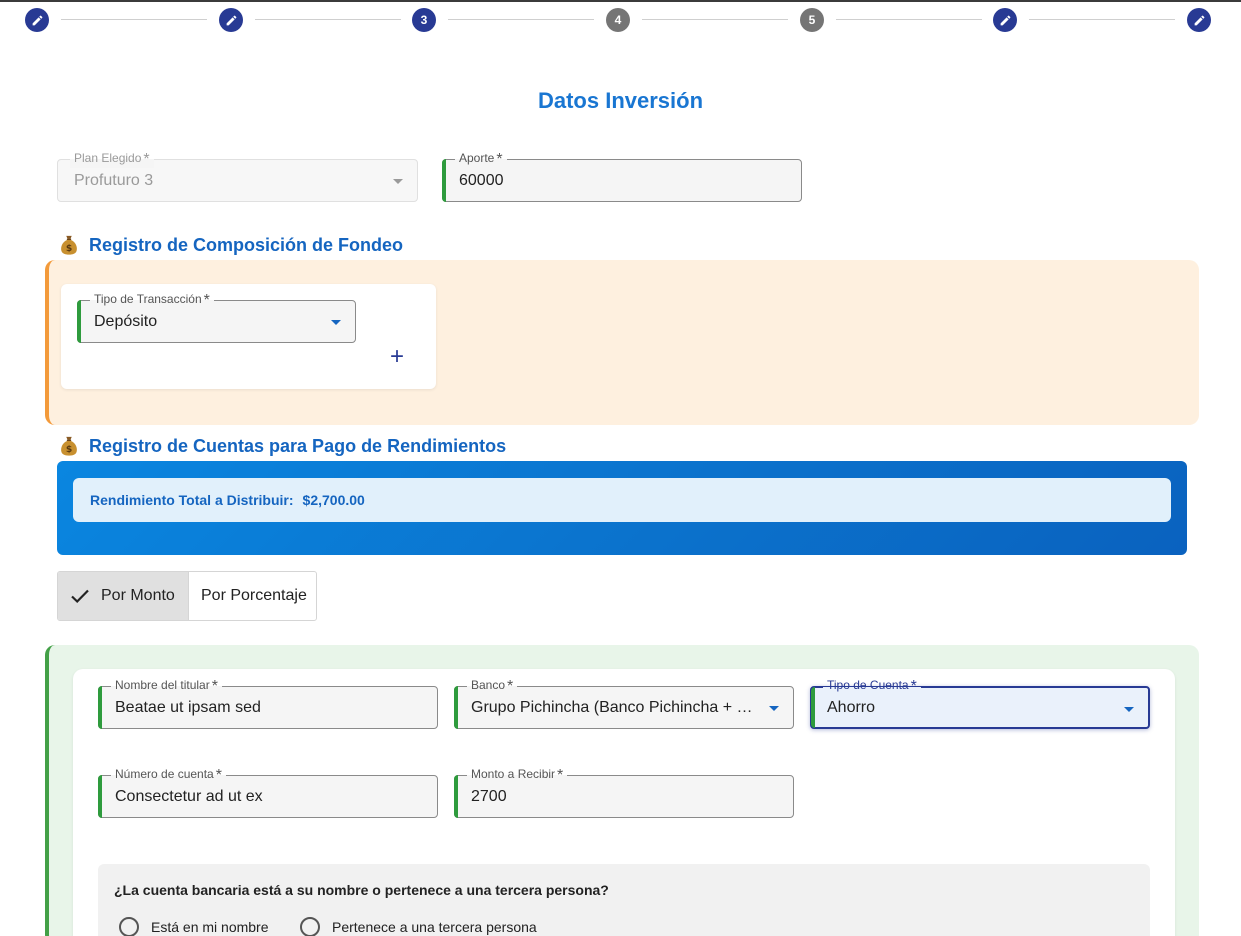 This screenshot has height=936, width=1241. I want to click on por-monto-option: Por Monto, so click(123, 596).